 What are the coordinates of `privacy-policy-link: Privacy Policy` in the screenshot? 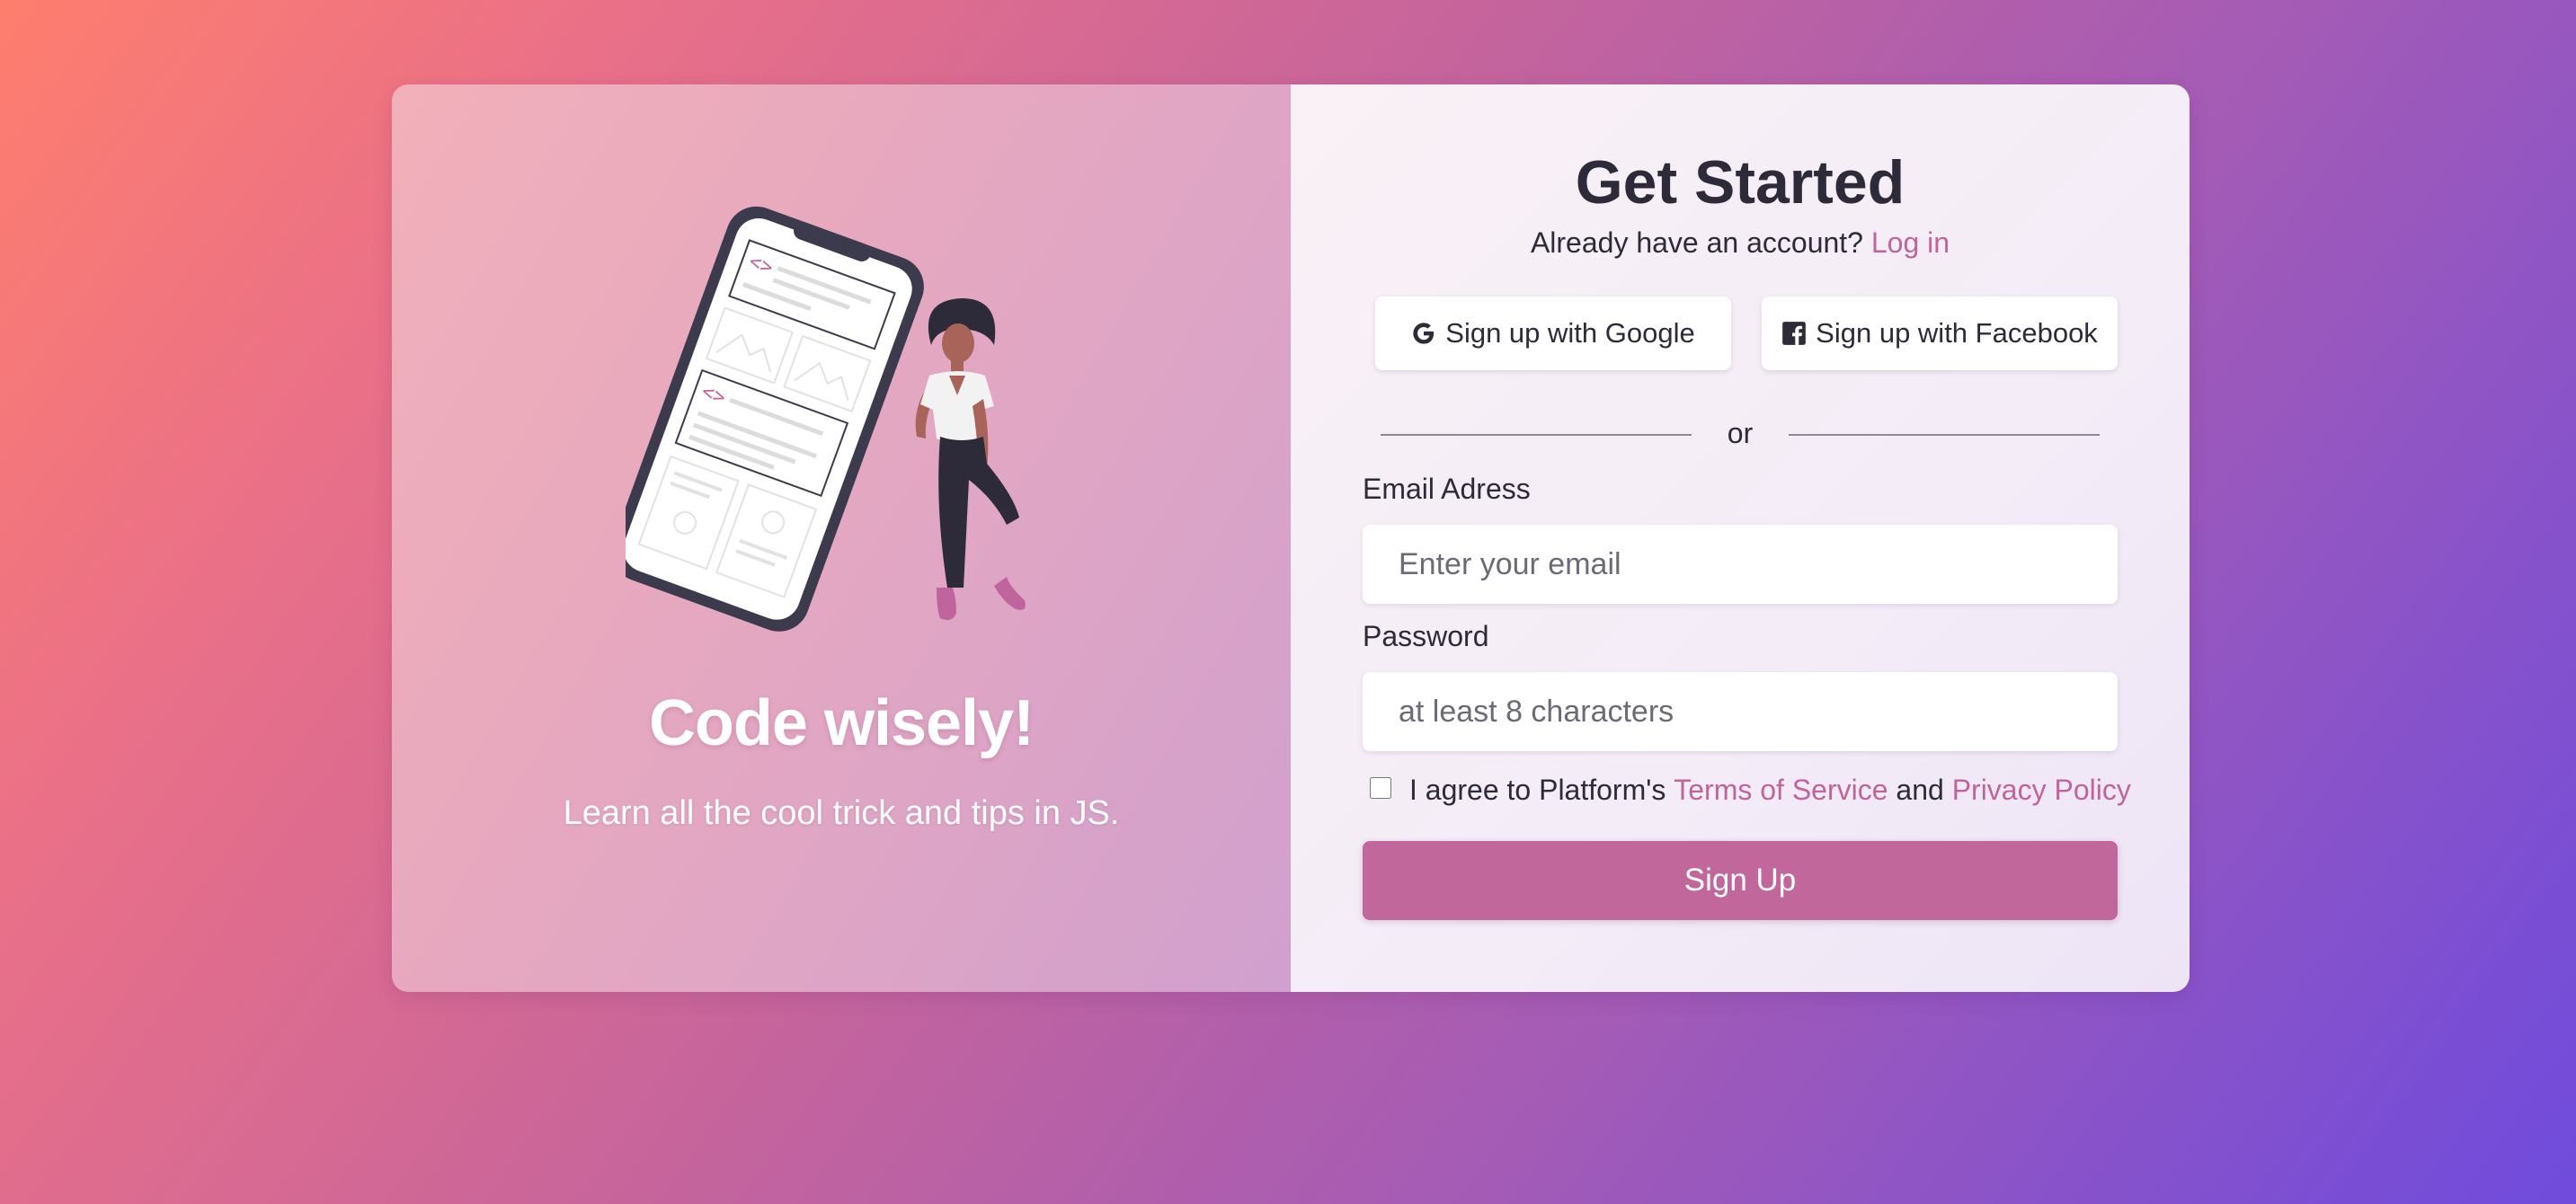 It's located at (2042, 790).